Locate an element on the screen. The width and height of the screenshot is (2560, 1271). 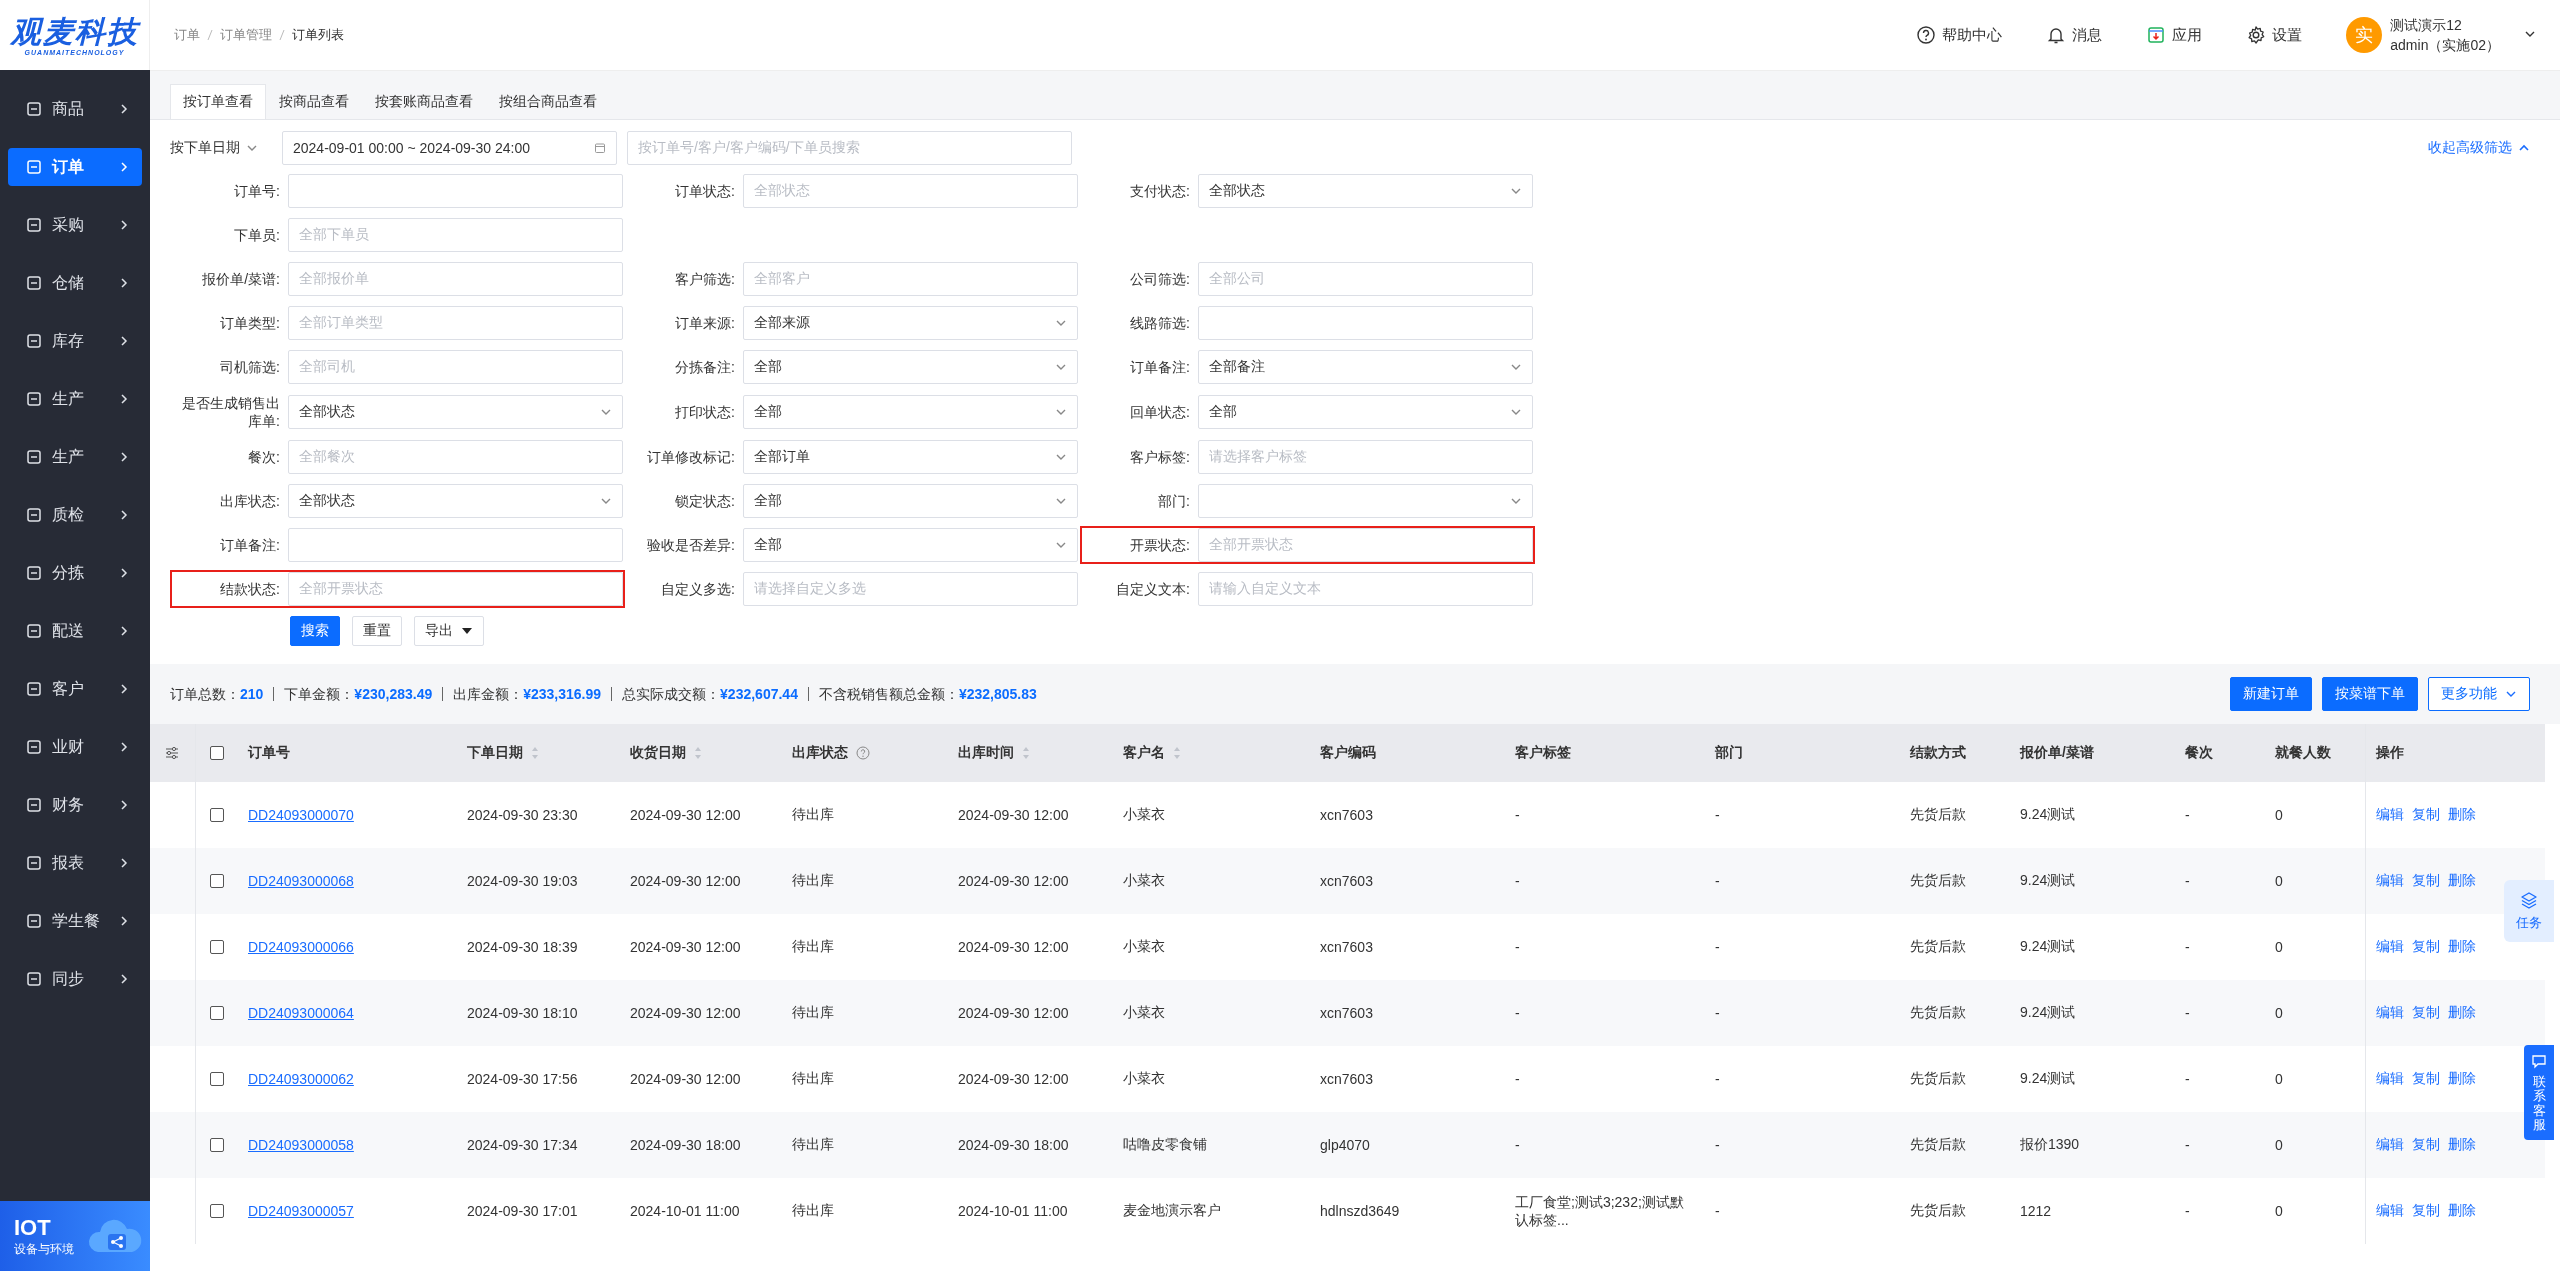
sidebar-item: 财务 is located at coordinates (75, 805).